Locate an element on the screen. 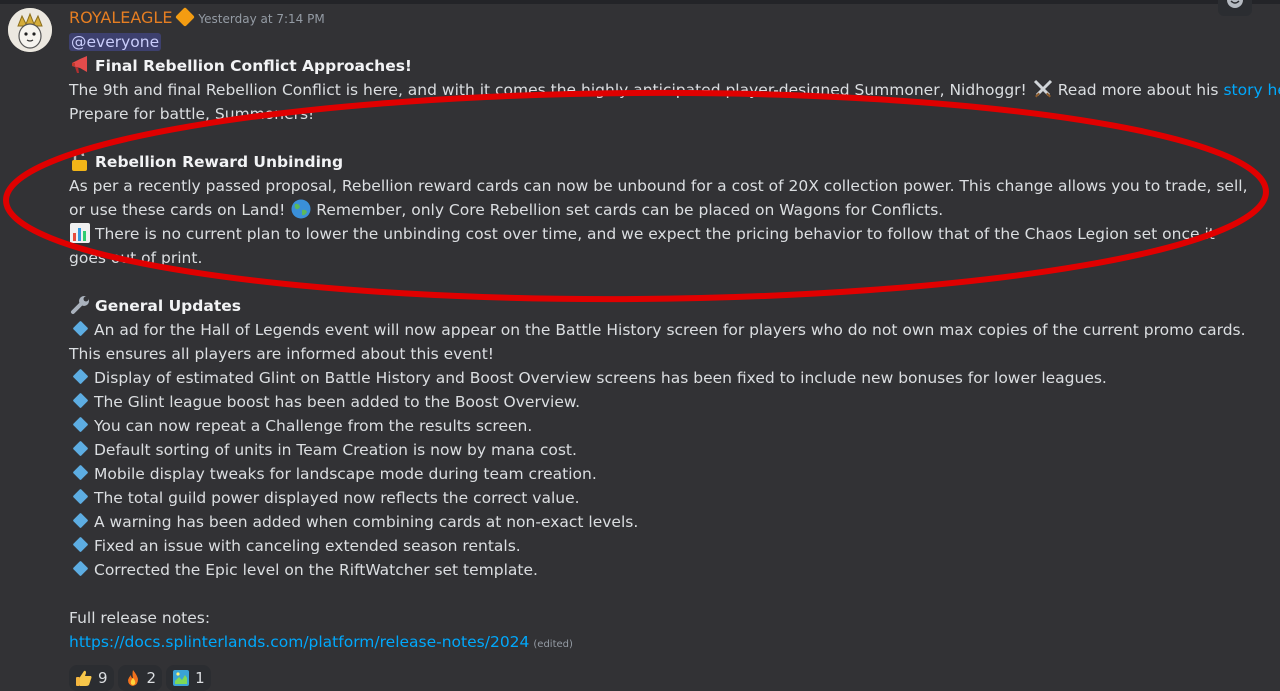 The width and height of the screenshot is (1280, 691). bar-chart-icon is located at coordinates (80, 233).